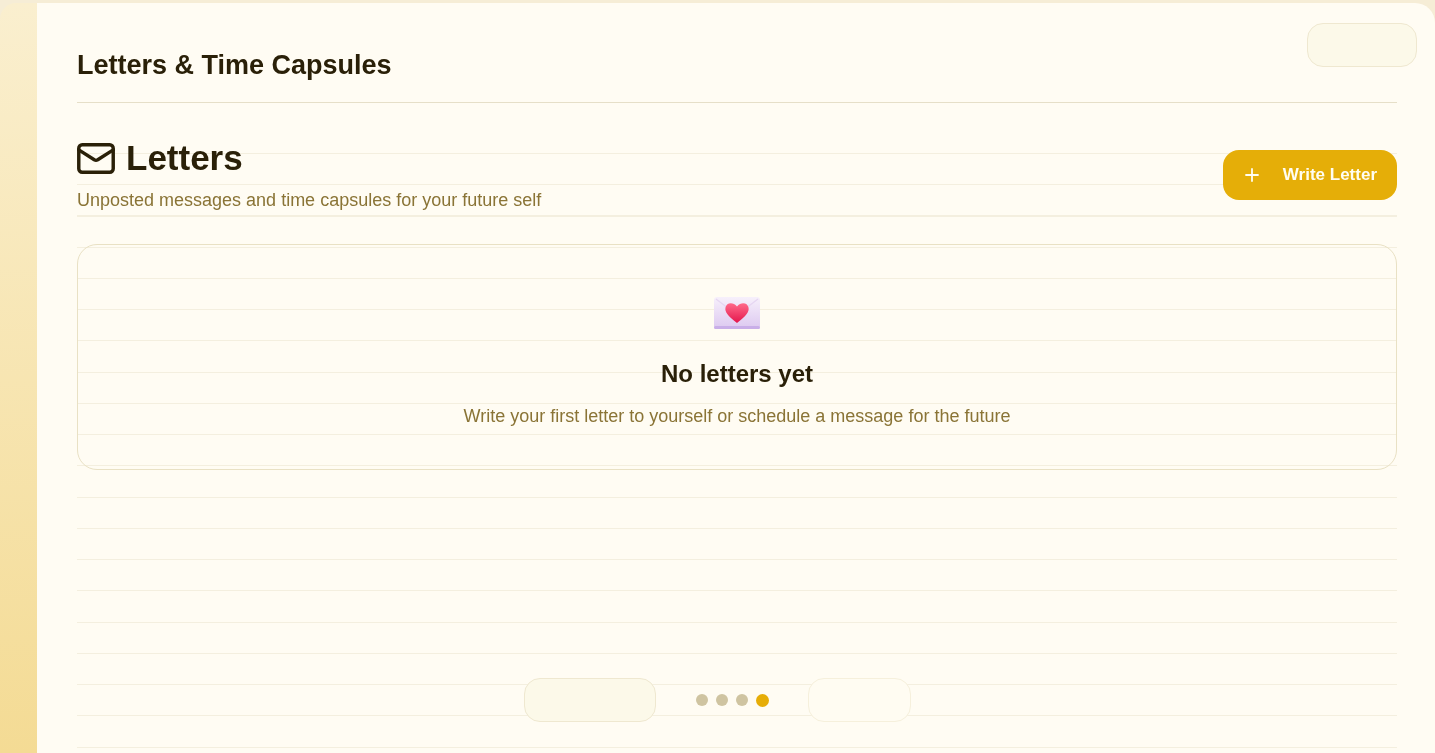  I want to click on section-title: Letters, so click(184, 158).